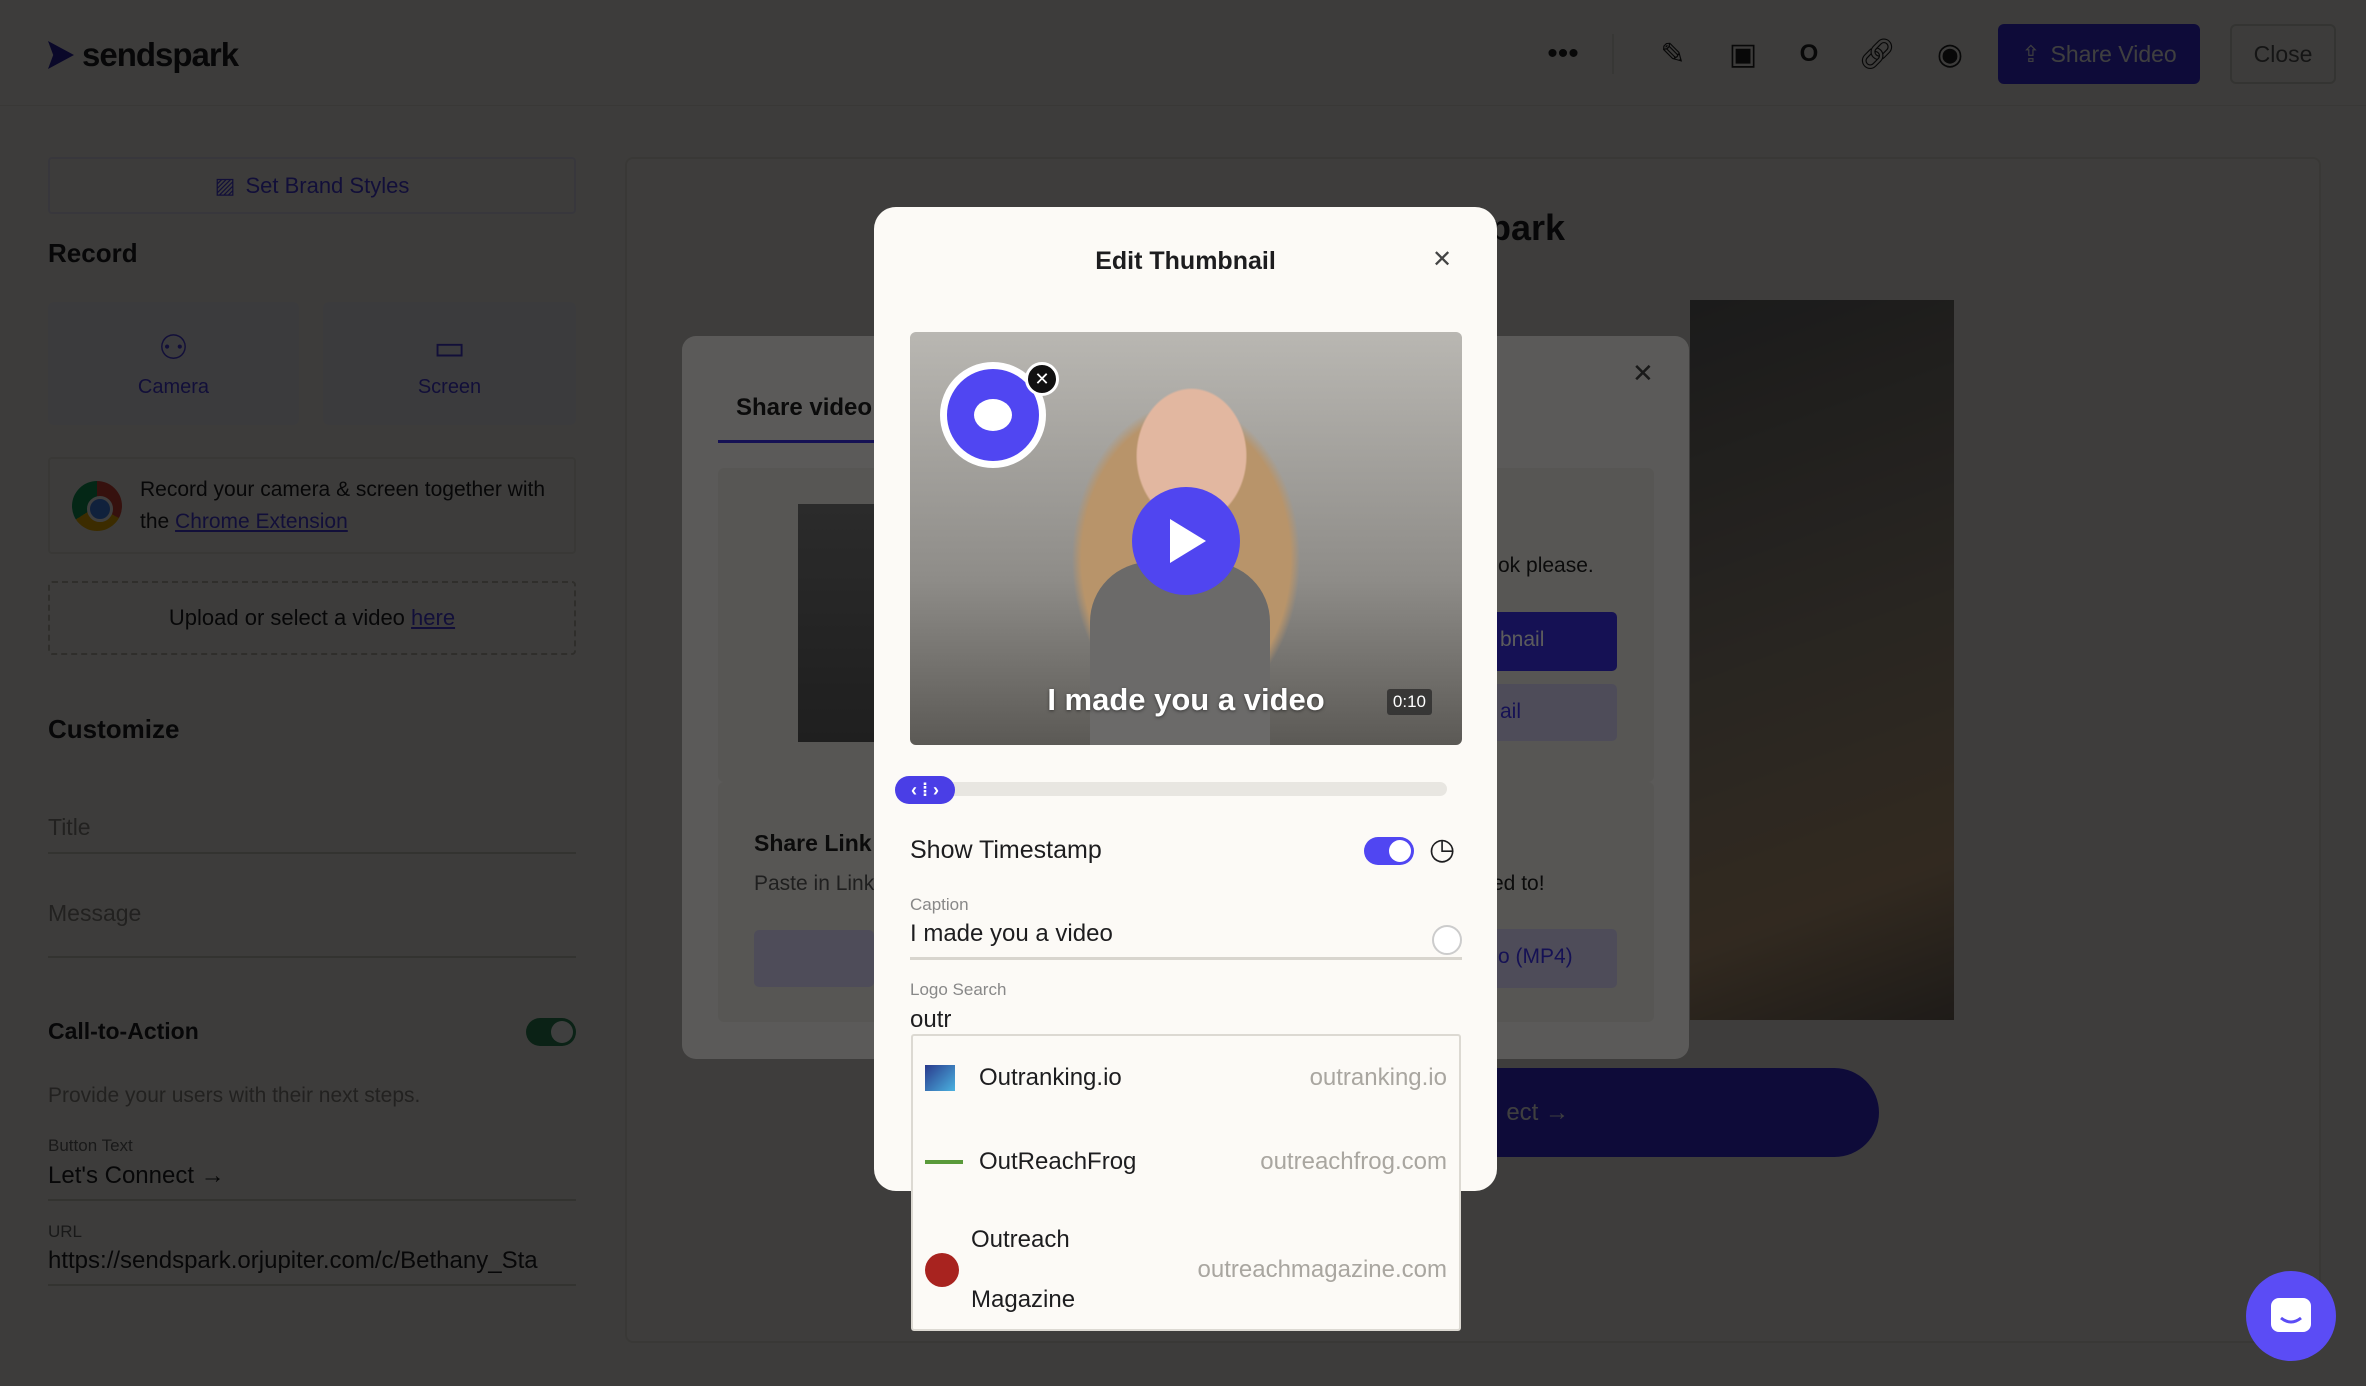 The width and height of the screenshot is (2366, 1386). Describe the element at coordinates (1809, 54) in the screenshot. I see `outlook-icon: O` at that location.